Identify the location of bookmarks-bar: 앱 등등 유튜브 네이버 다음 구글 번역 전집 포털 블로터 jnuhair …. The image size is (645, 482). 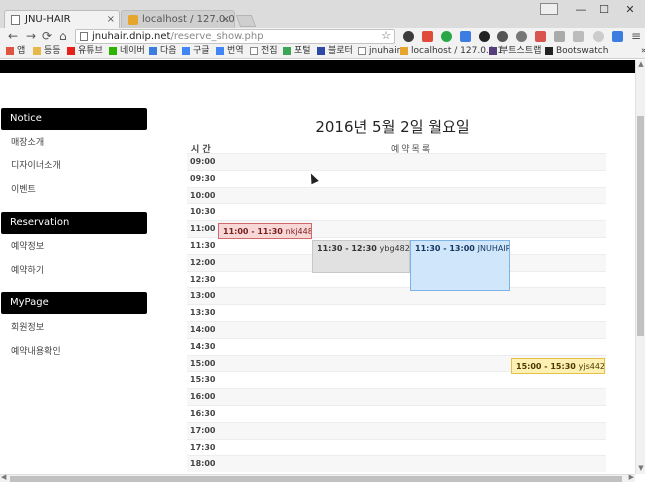
(322, 52).